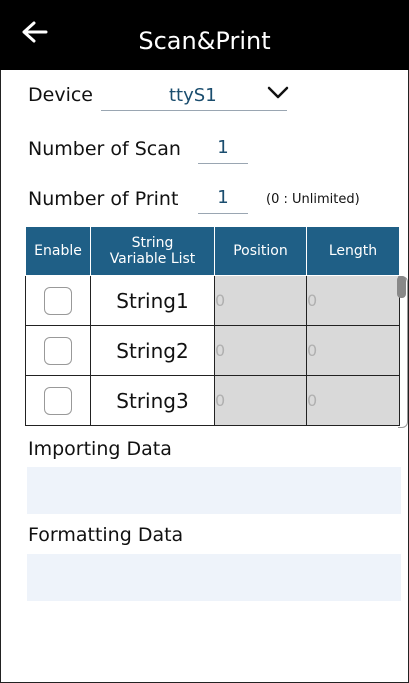 The width and height of the screenshot is (409, 683). I want to click on table-row: String1 0 0, so click(212, 300).